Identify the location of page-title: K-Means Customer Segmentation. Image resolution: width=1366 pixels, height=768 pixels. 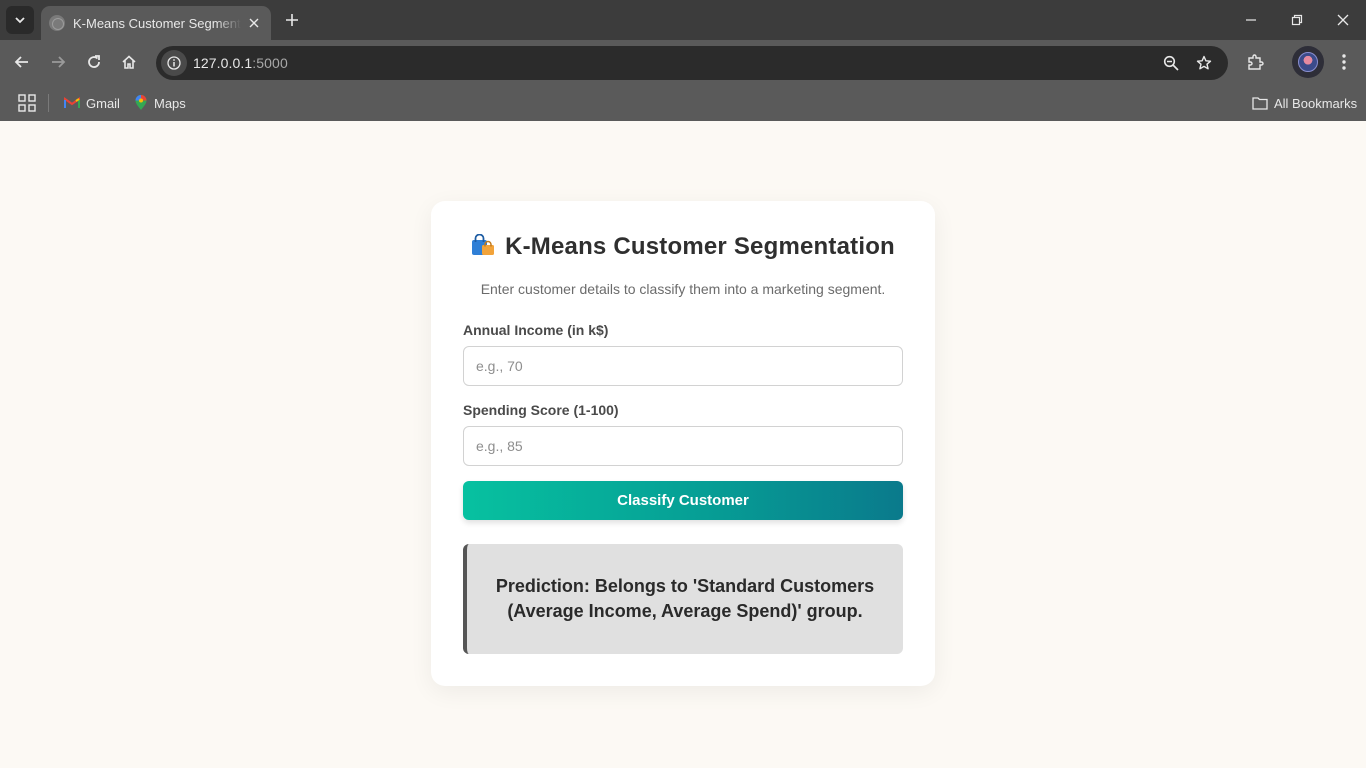
(683, 247).